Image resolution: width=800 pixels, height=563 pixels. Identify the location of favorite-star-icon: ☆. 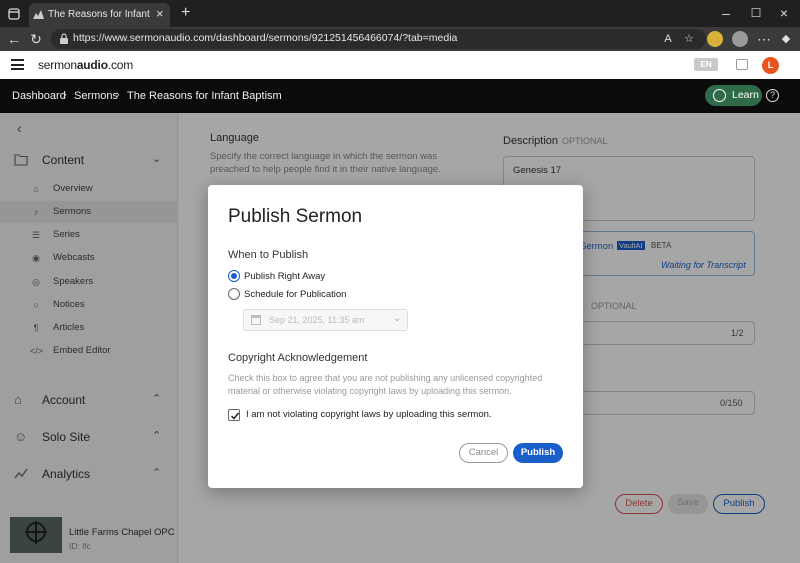
(689, 39).